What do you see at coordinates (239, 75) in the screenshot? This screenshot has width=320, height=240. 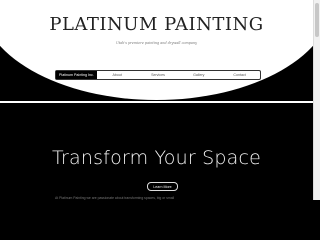 I see `nav-item-contact: Contact` at bounding box center [239, 75].